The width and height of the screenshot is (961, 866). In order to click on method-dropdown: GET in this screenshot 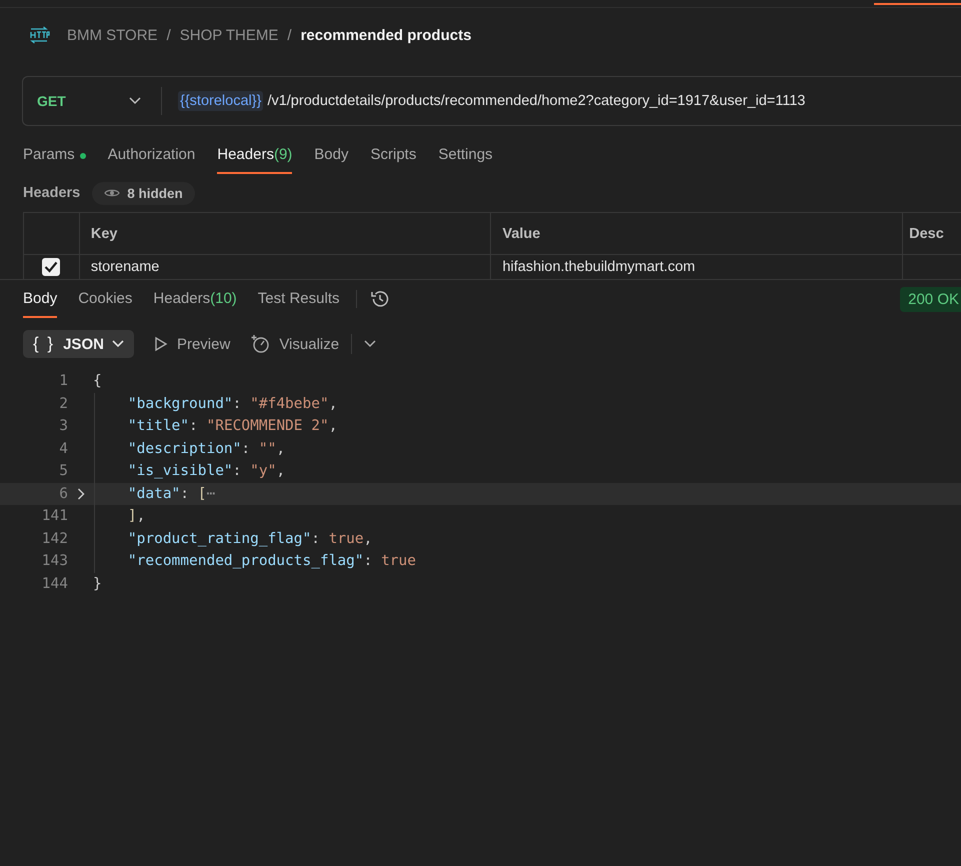, I will do `click(82, 101)`.